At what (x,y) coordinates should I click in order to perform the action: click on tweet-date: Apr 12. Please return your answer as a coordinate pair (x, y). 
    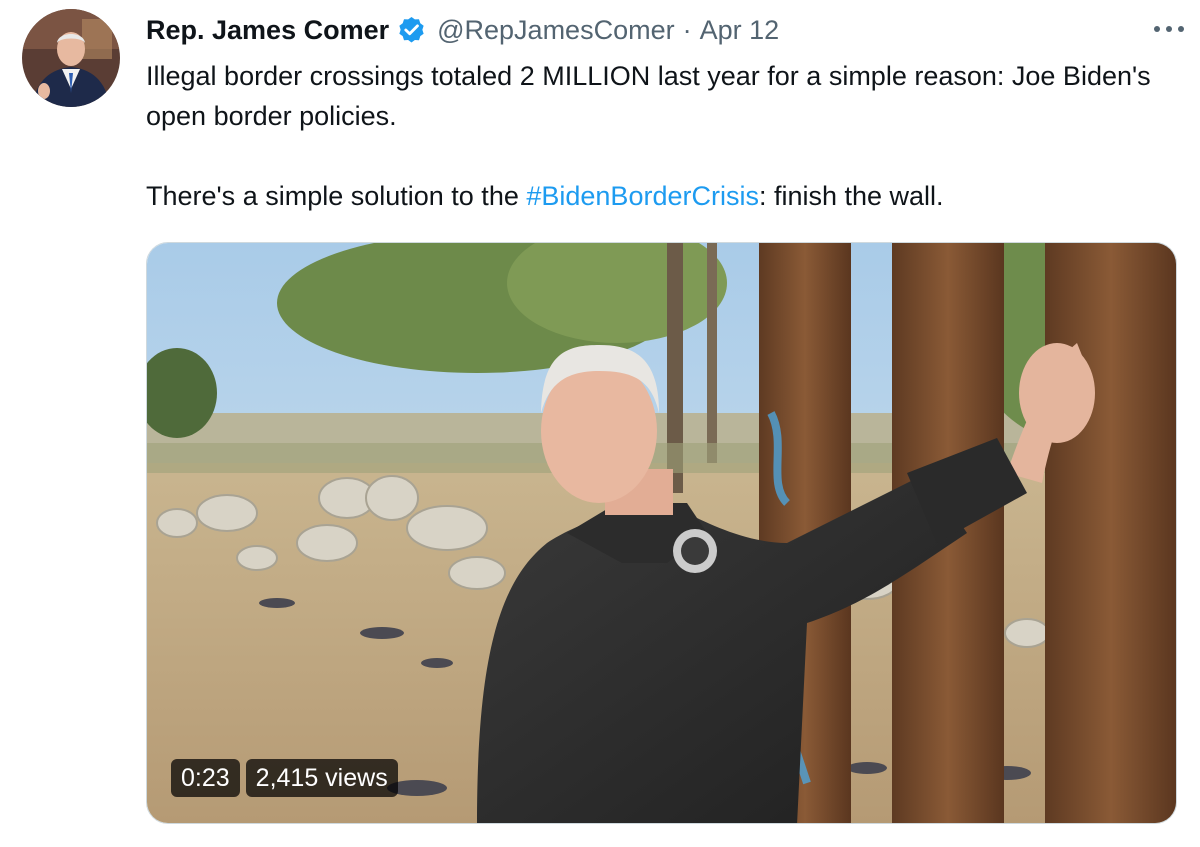
    Looking at the image, I should click on (740, 30).